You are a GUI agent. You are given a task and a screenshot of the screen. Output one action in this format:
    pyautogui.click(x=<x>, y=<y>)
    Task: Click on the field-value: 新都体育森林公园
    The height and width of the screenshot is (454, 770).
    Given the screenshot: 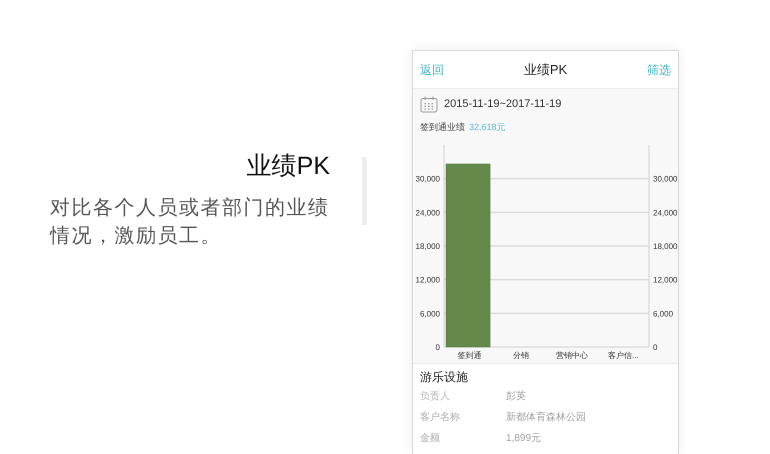 What is the action you would take?
    pyautogui.click(x=546, y=417)
    